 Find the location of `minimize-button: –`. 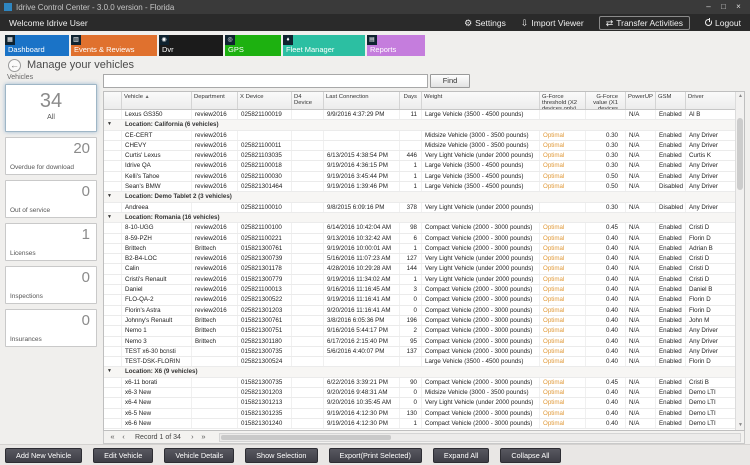

minimize-button: – is located at coordinates (708, 7).